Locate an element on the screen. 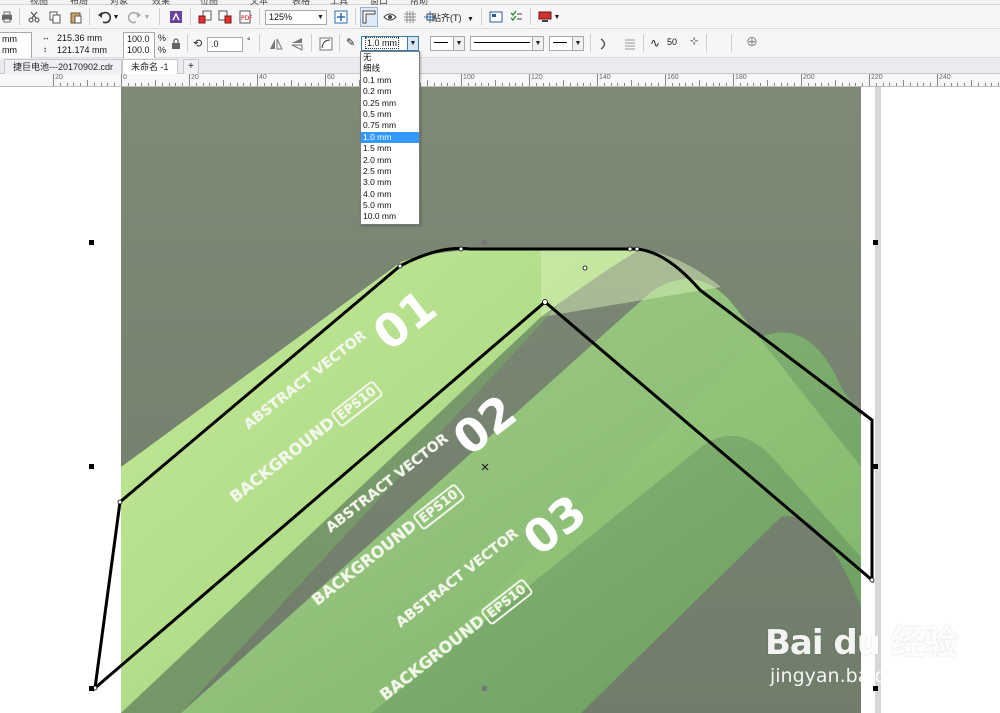 The width and height of the screenshot is (1000, 713). copy-button is located at coordinates (55, 17).